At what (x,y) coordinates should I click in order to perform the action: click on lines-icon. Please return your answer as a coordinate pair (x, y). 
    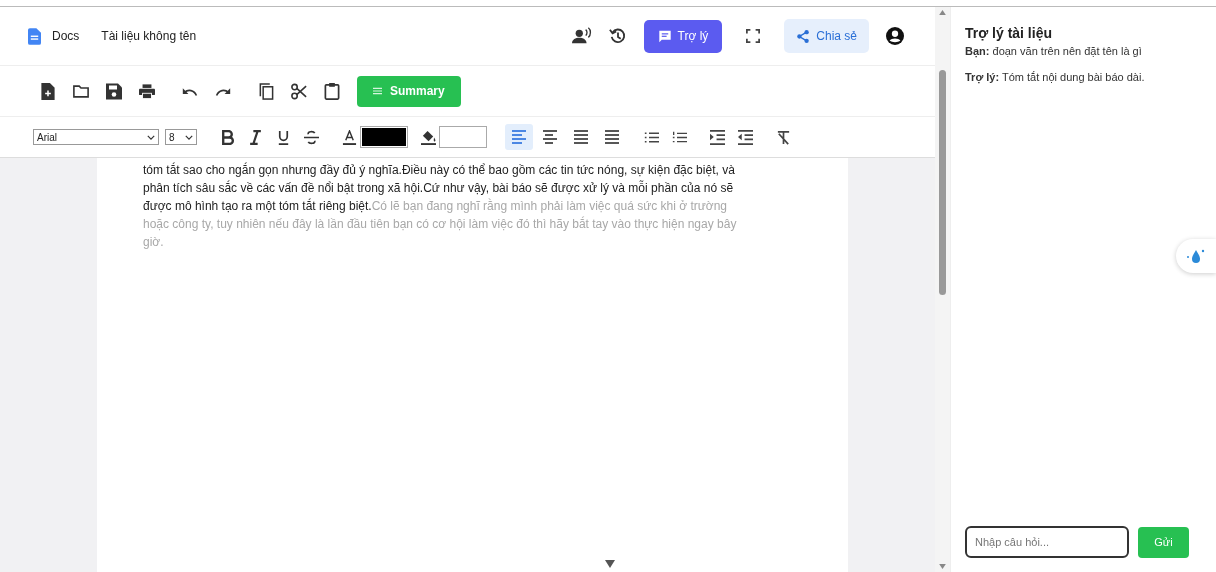
    Looking at the image, I should click on (377, 91).